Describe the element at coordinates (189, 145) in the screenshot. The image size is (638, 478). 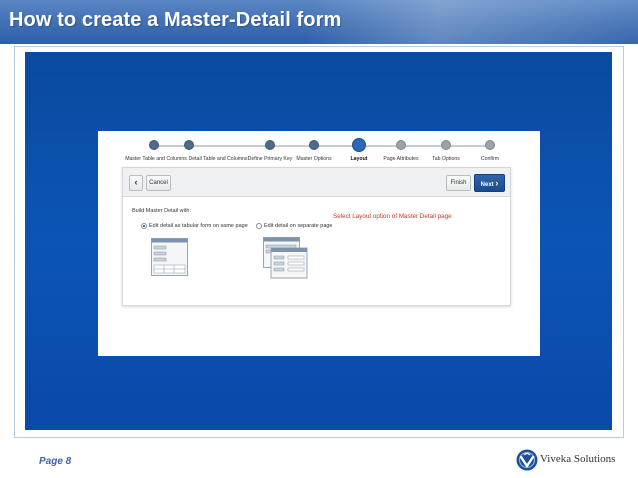
I see `step-dot-detail-table` at that location.